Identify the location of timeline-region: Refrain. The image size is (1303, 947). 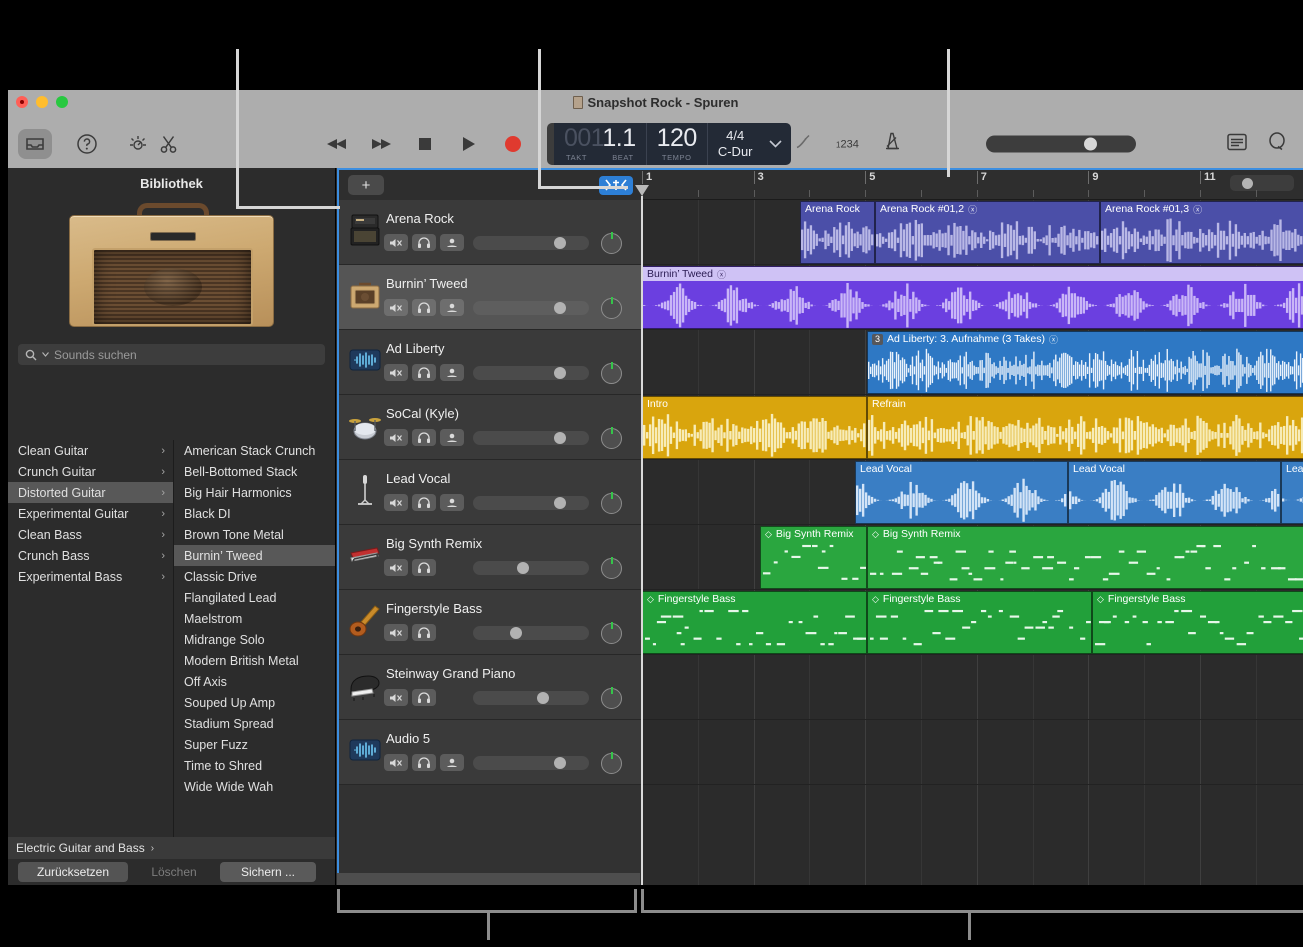
(1085, 427).